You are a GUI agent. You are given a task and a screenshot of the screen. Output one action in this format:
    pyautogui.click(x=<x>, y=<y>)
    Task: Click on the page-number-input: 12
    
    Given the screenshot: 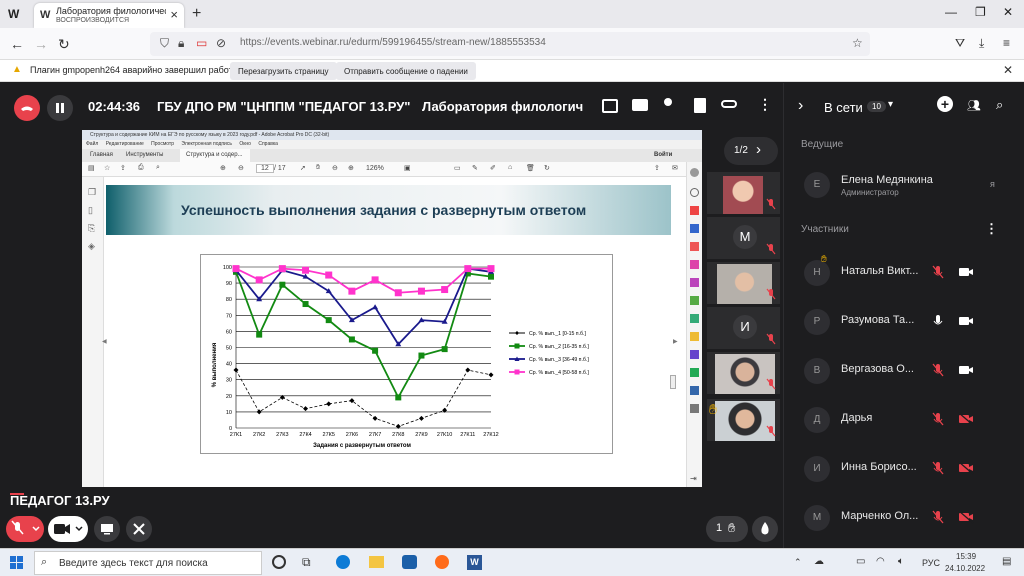 What is the action you would take?
    pyautogui.click(x=265, y=168)
    